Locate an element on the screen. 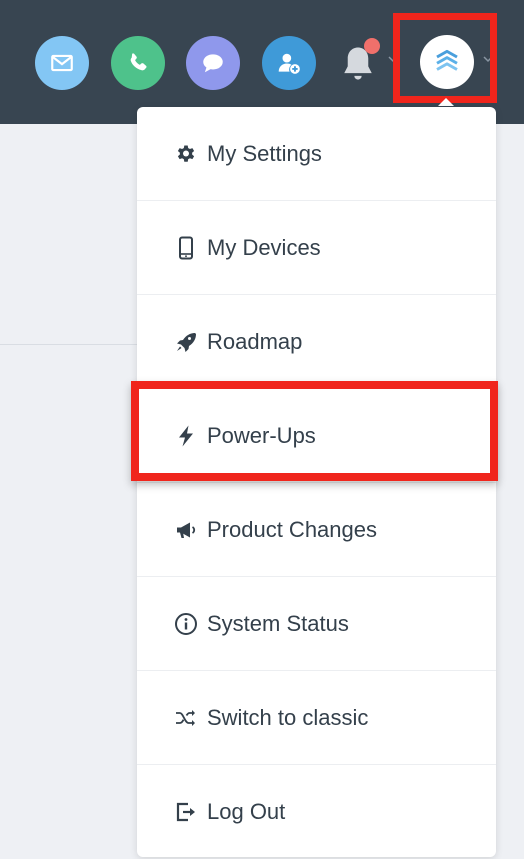 This screenshot has width=524, height=859. menu-item-switch-to-classic: Switch to classic is located at coordinates (316, 718).